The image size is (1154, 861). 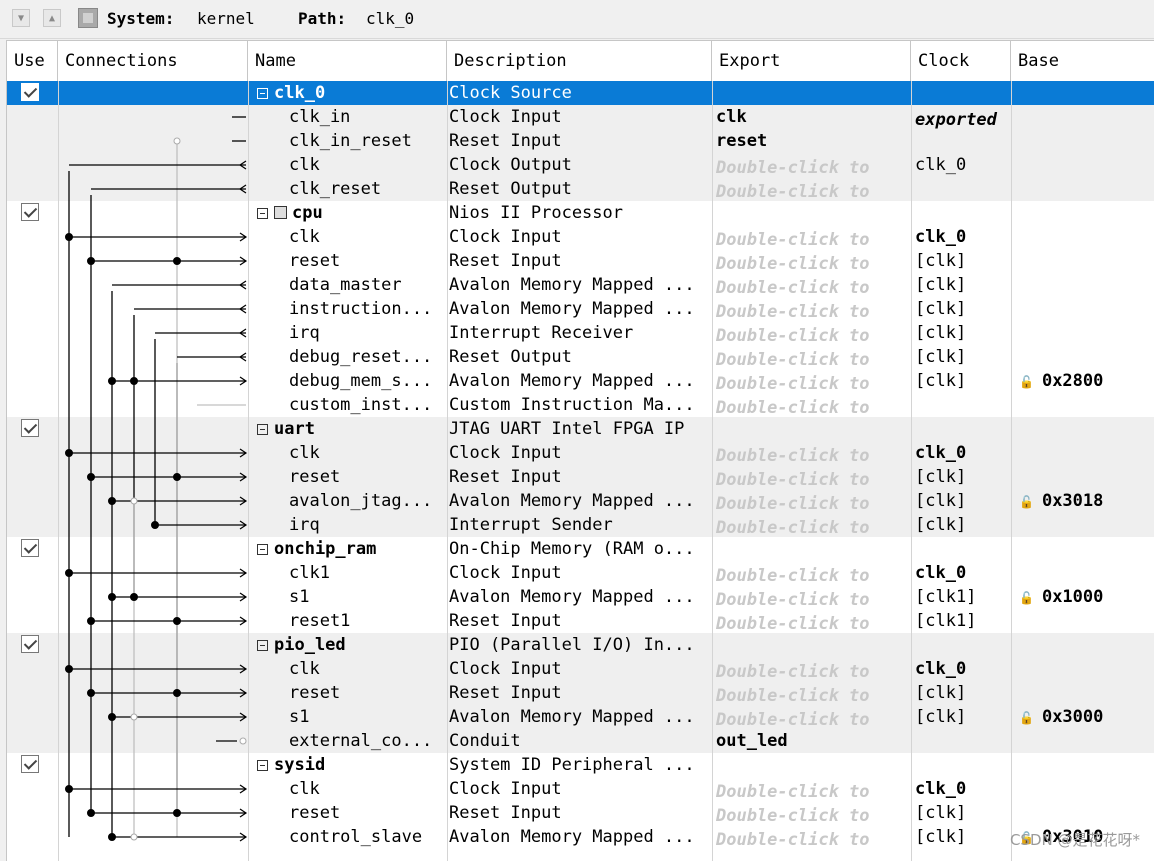 What do you see at coordinates (580, 189) in the screenshot?
I see `interface-row: clk_reset Reset Output Double-click to` at bounding box center [580, 189].